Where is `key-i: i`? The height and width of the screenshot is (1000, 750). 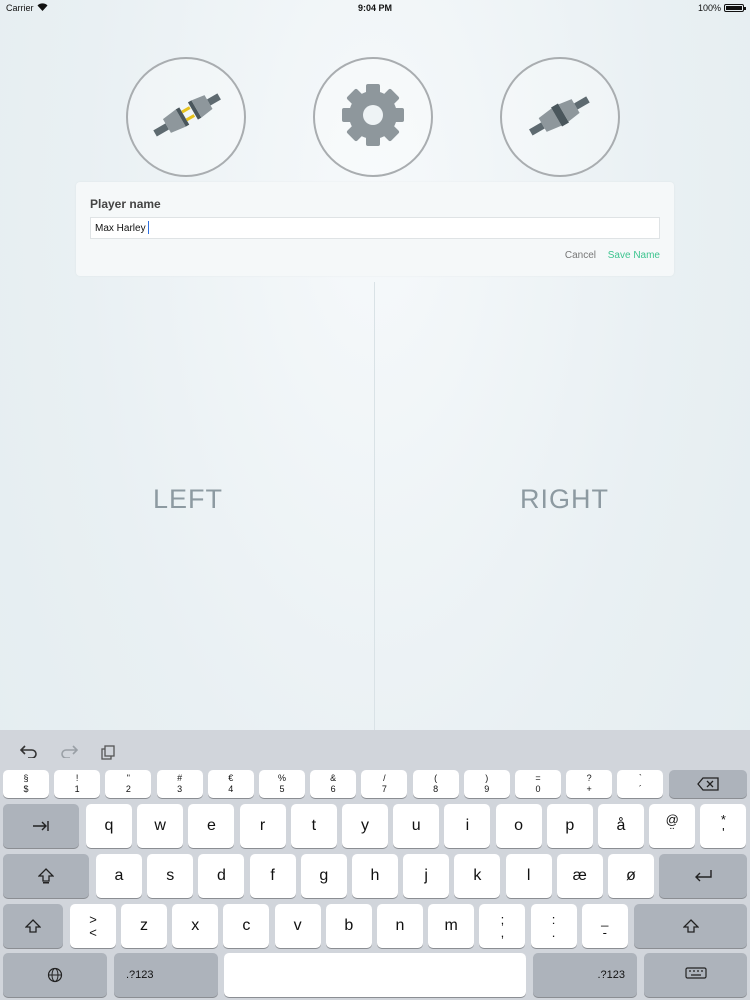
key-i: i is located at coordinates (467, 826).